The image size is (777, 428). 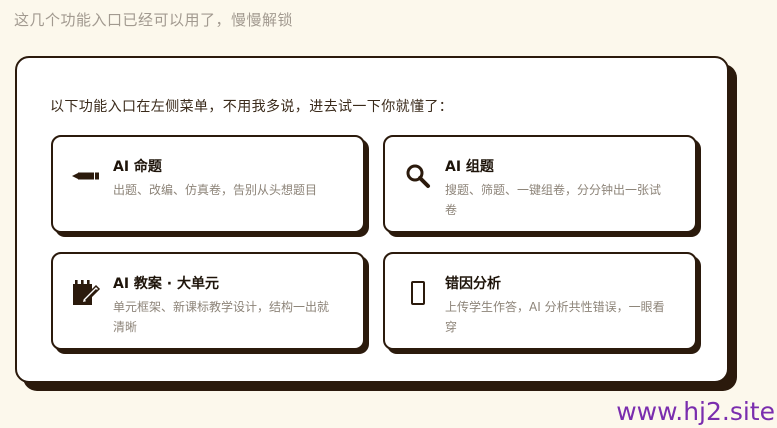 I want to click on card-description: 单元框架、新课标教学设计，结构一出就清晰, so click(x=221, y=317).